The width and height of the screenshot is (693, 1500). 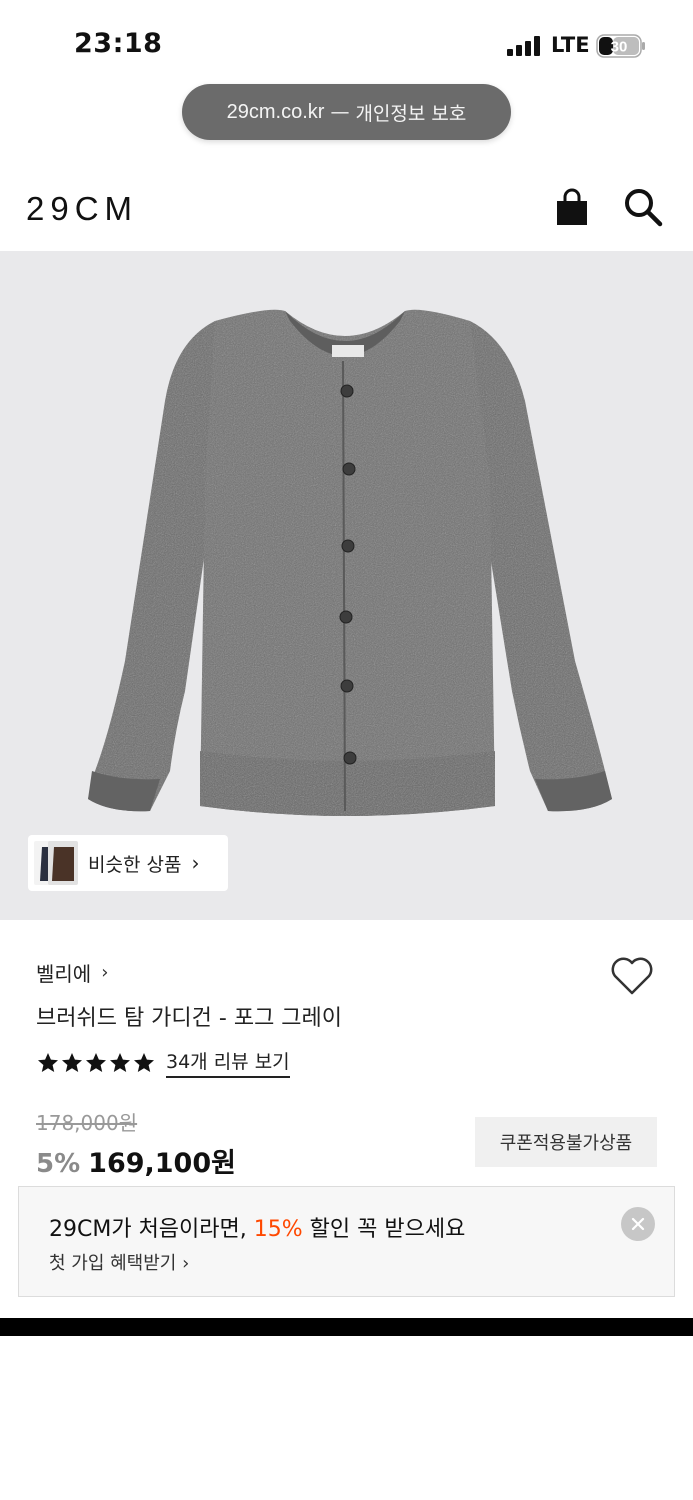 I want to click on original-price: 178,000원, so click(x=87, y=1123).